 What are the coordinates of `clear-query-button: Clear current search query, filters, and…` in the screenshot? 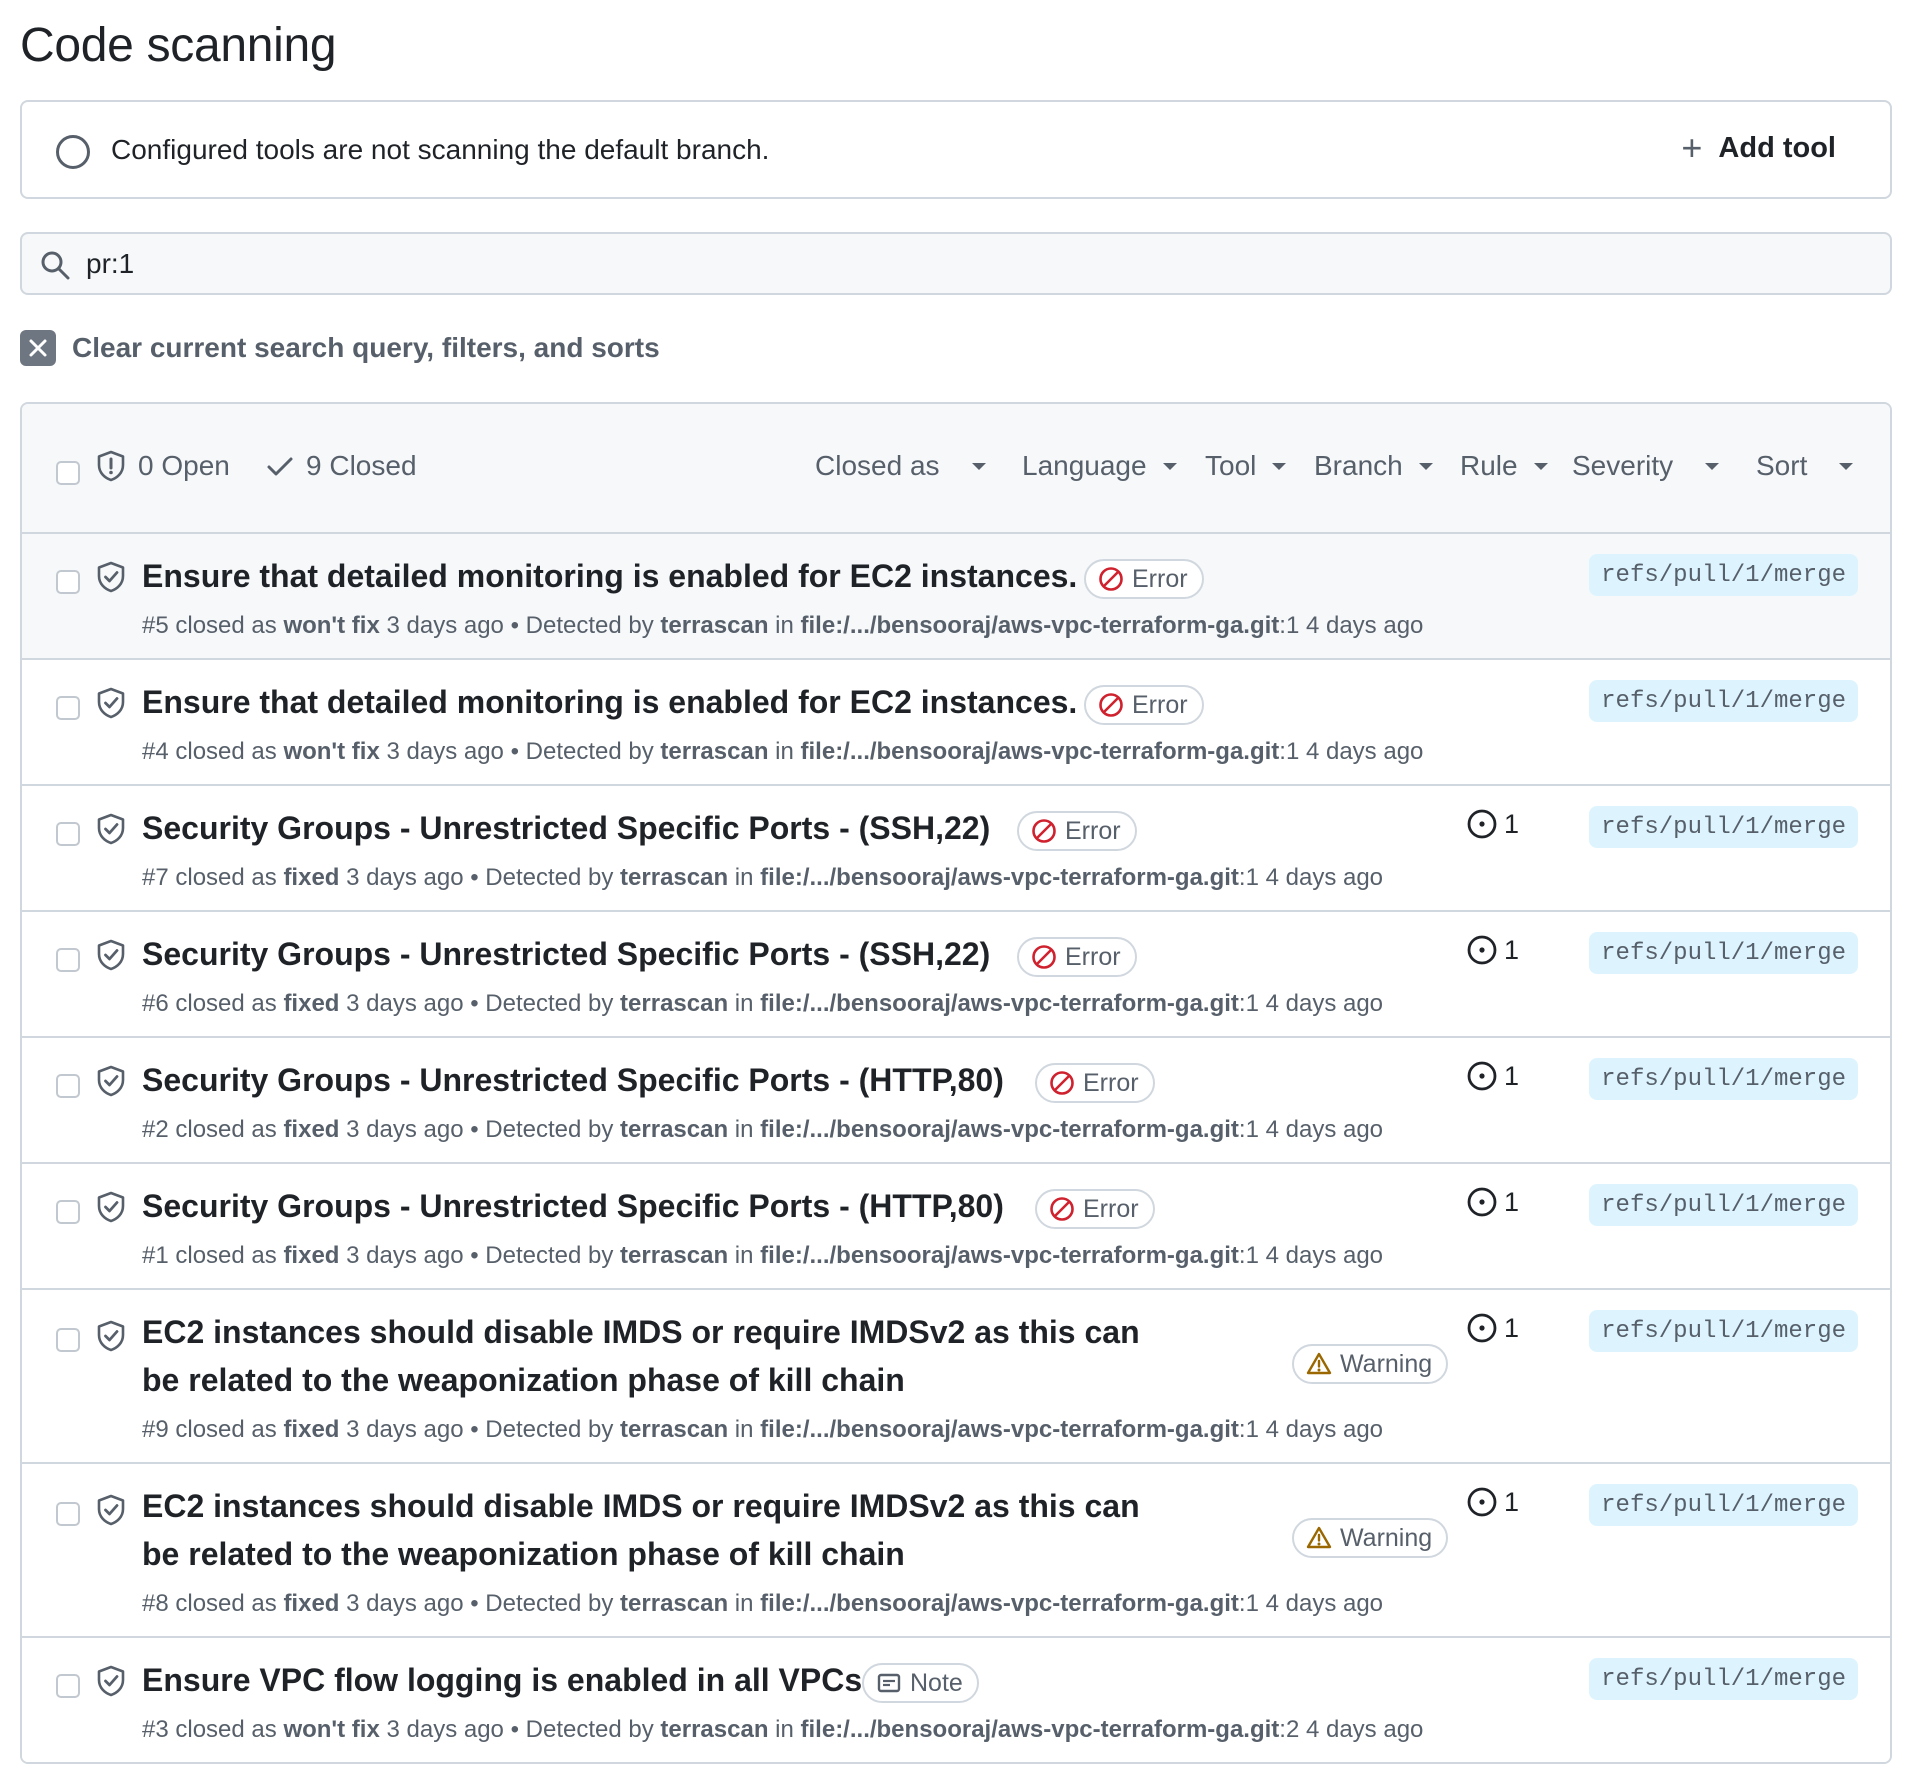 It's located at (340, 348).